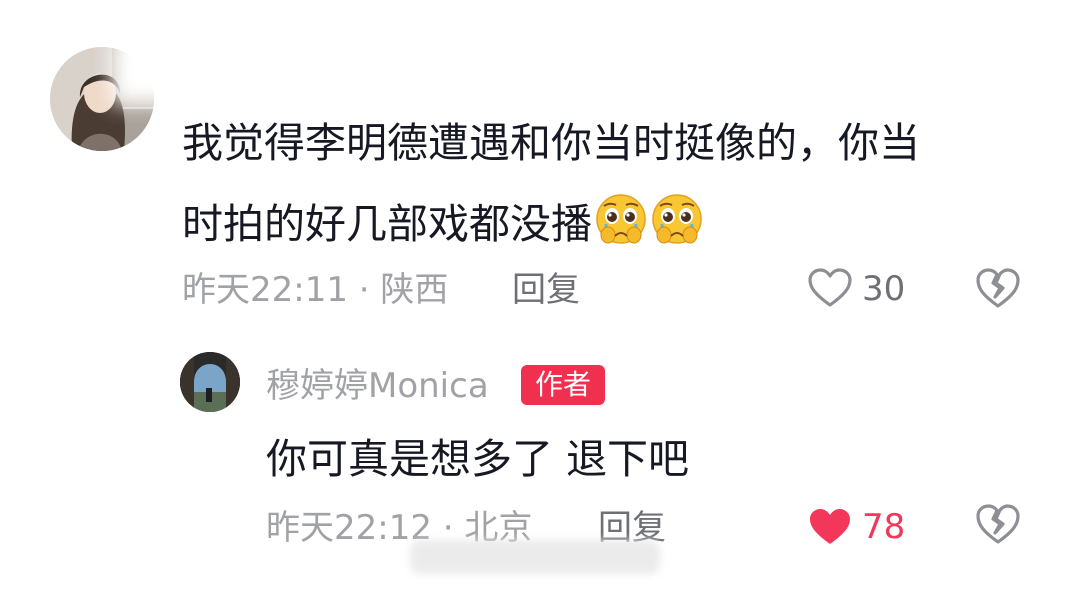 Image resolution: width=1080 pixels, height=589 pixels. What do you see at coordinates (884, 289) in the screenshot?
I see `like-count: 30` at bounding box center [884, 289].